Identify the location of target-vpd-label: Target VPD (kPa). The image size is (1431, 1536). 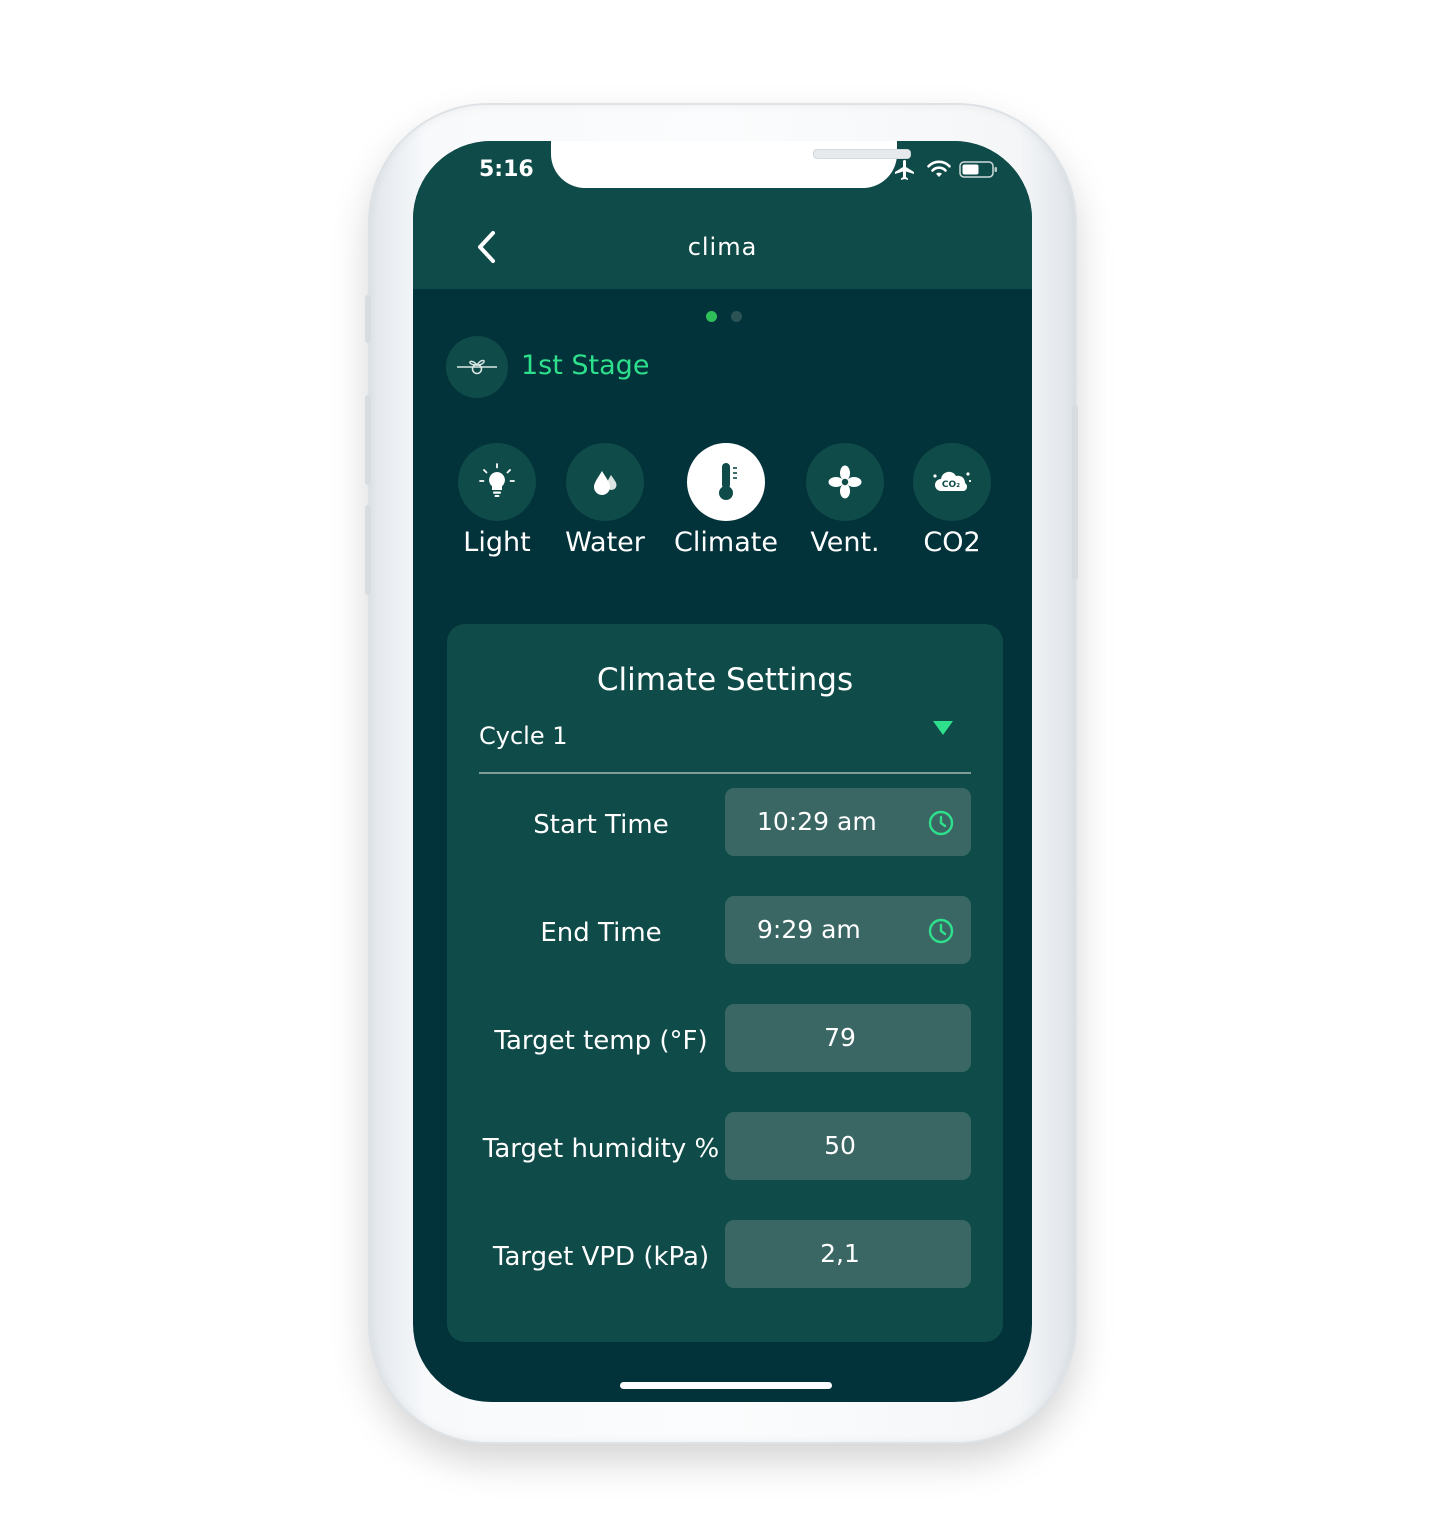
(601, 1257).